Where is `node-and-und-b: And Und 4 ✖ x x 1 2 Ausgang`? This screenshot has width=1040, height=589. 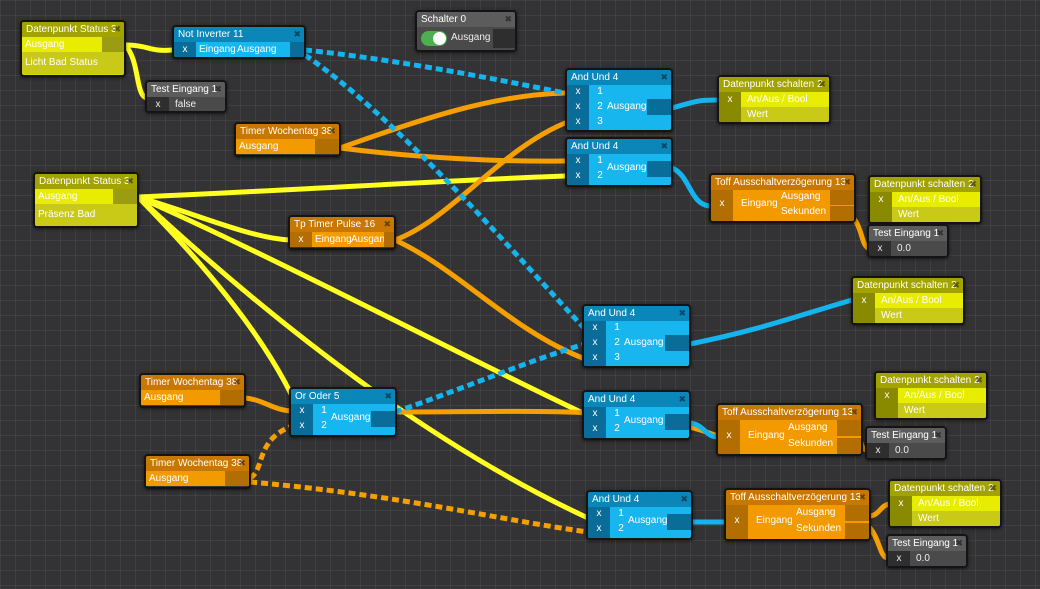 node-and-und-b: And Und 4 ✖ x x 1 2 Ausgang is located at coordinates (619, 162).